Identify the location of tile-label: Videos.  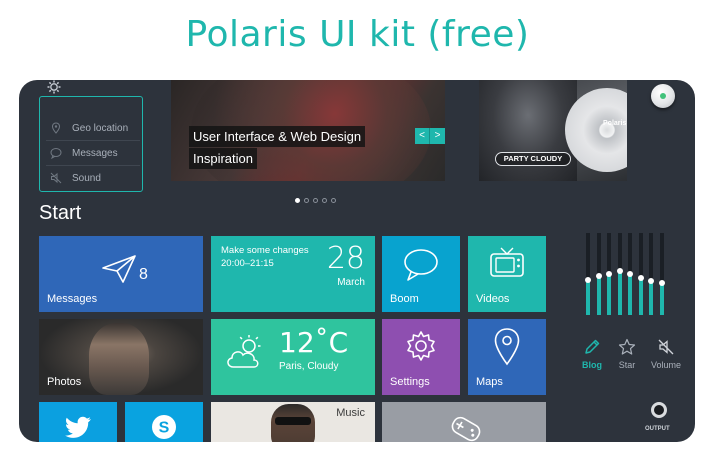
(493, 299).